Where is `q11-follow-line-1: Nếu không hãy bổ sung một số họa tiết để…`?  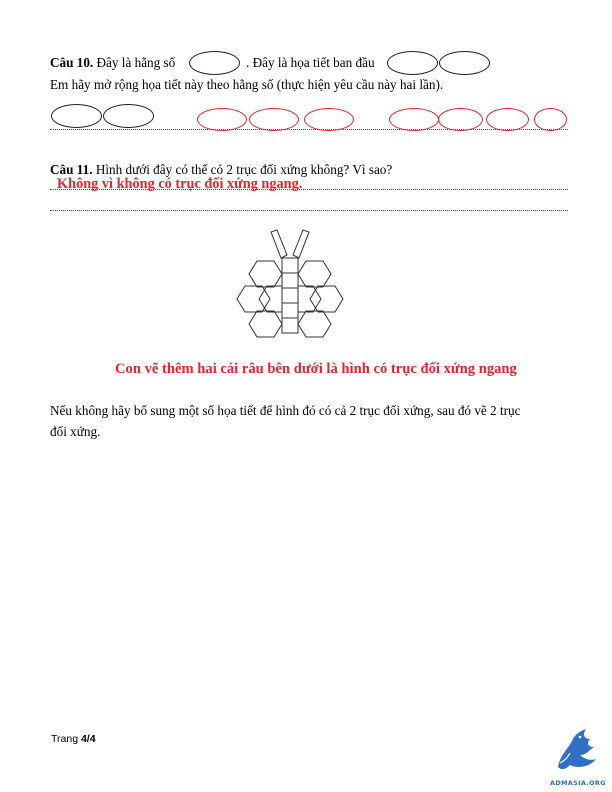 q11-follow-line-1: Nếu không hãy bổ sung một số họa tiết để… is located at coordinates (285, 410).